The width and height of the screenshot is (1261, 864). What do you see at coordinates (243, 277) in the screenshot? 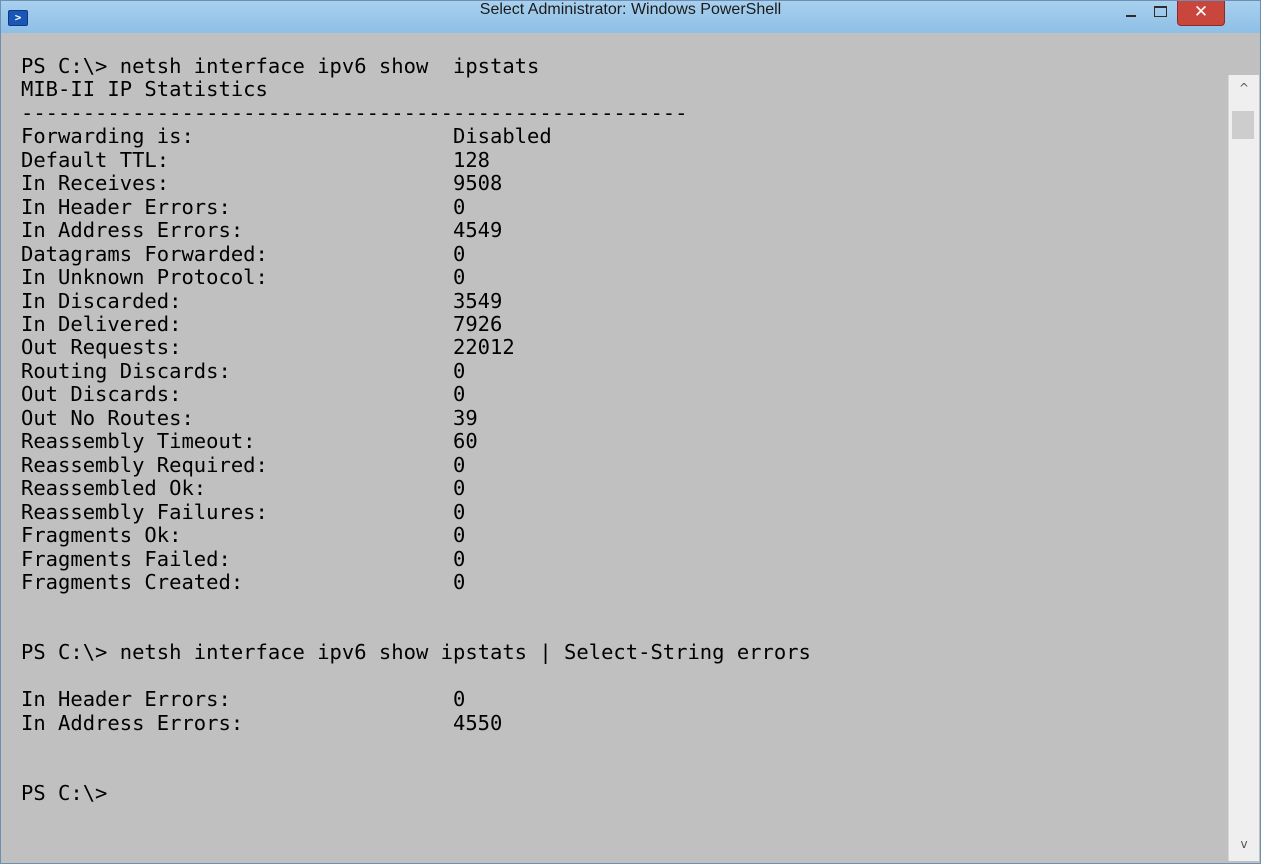
I see `console-line: In Unknown Protocol: 0` at bounding box center [243, 277].